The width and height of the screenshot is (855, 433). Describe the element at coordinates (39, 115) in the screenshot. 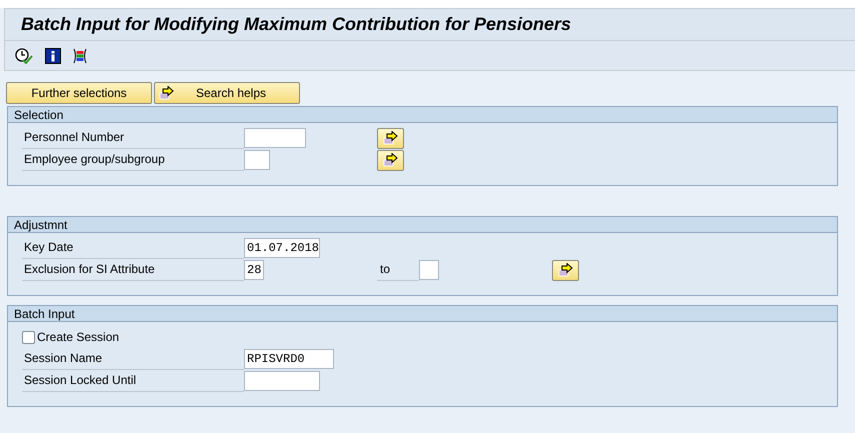

I see `group-title: Selection` at that location.